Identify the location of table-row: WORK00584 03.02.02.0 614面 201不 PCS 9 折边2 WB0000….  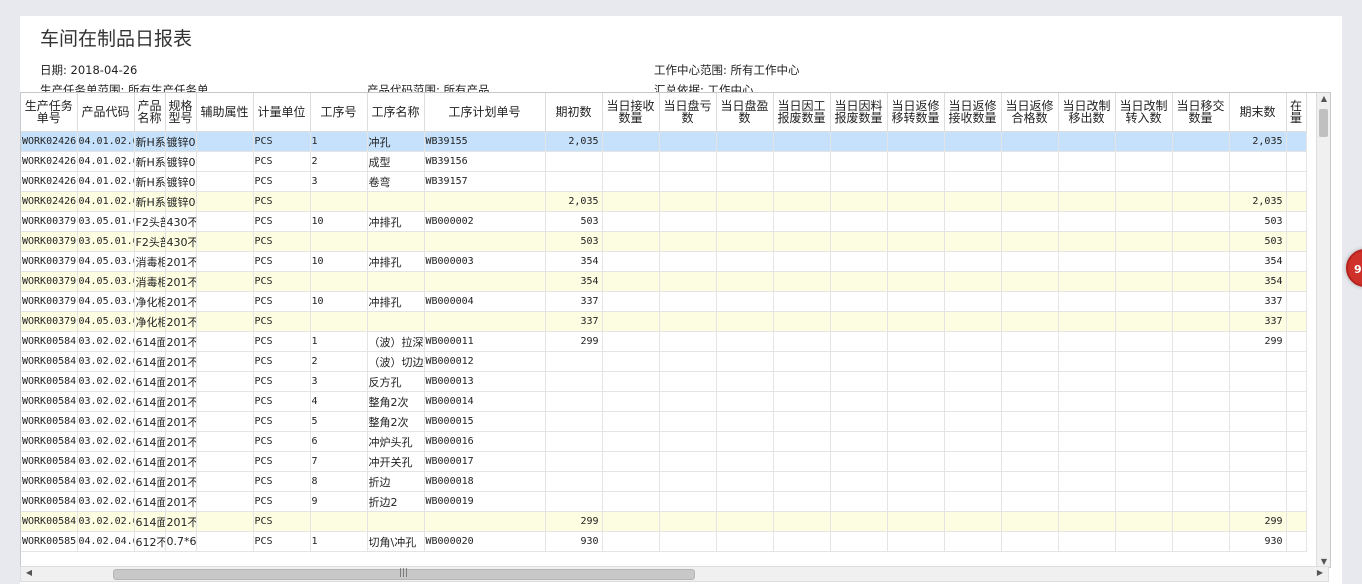
(664, 501).